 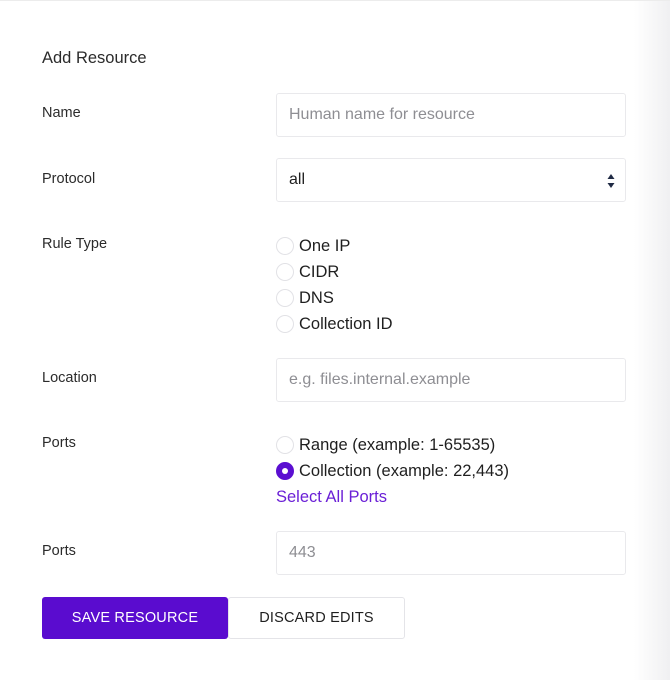 What do you see at coordinates (316, 297) in the screenshot?
I see `radio-label: DNS` at bounding box center [316, 297].